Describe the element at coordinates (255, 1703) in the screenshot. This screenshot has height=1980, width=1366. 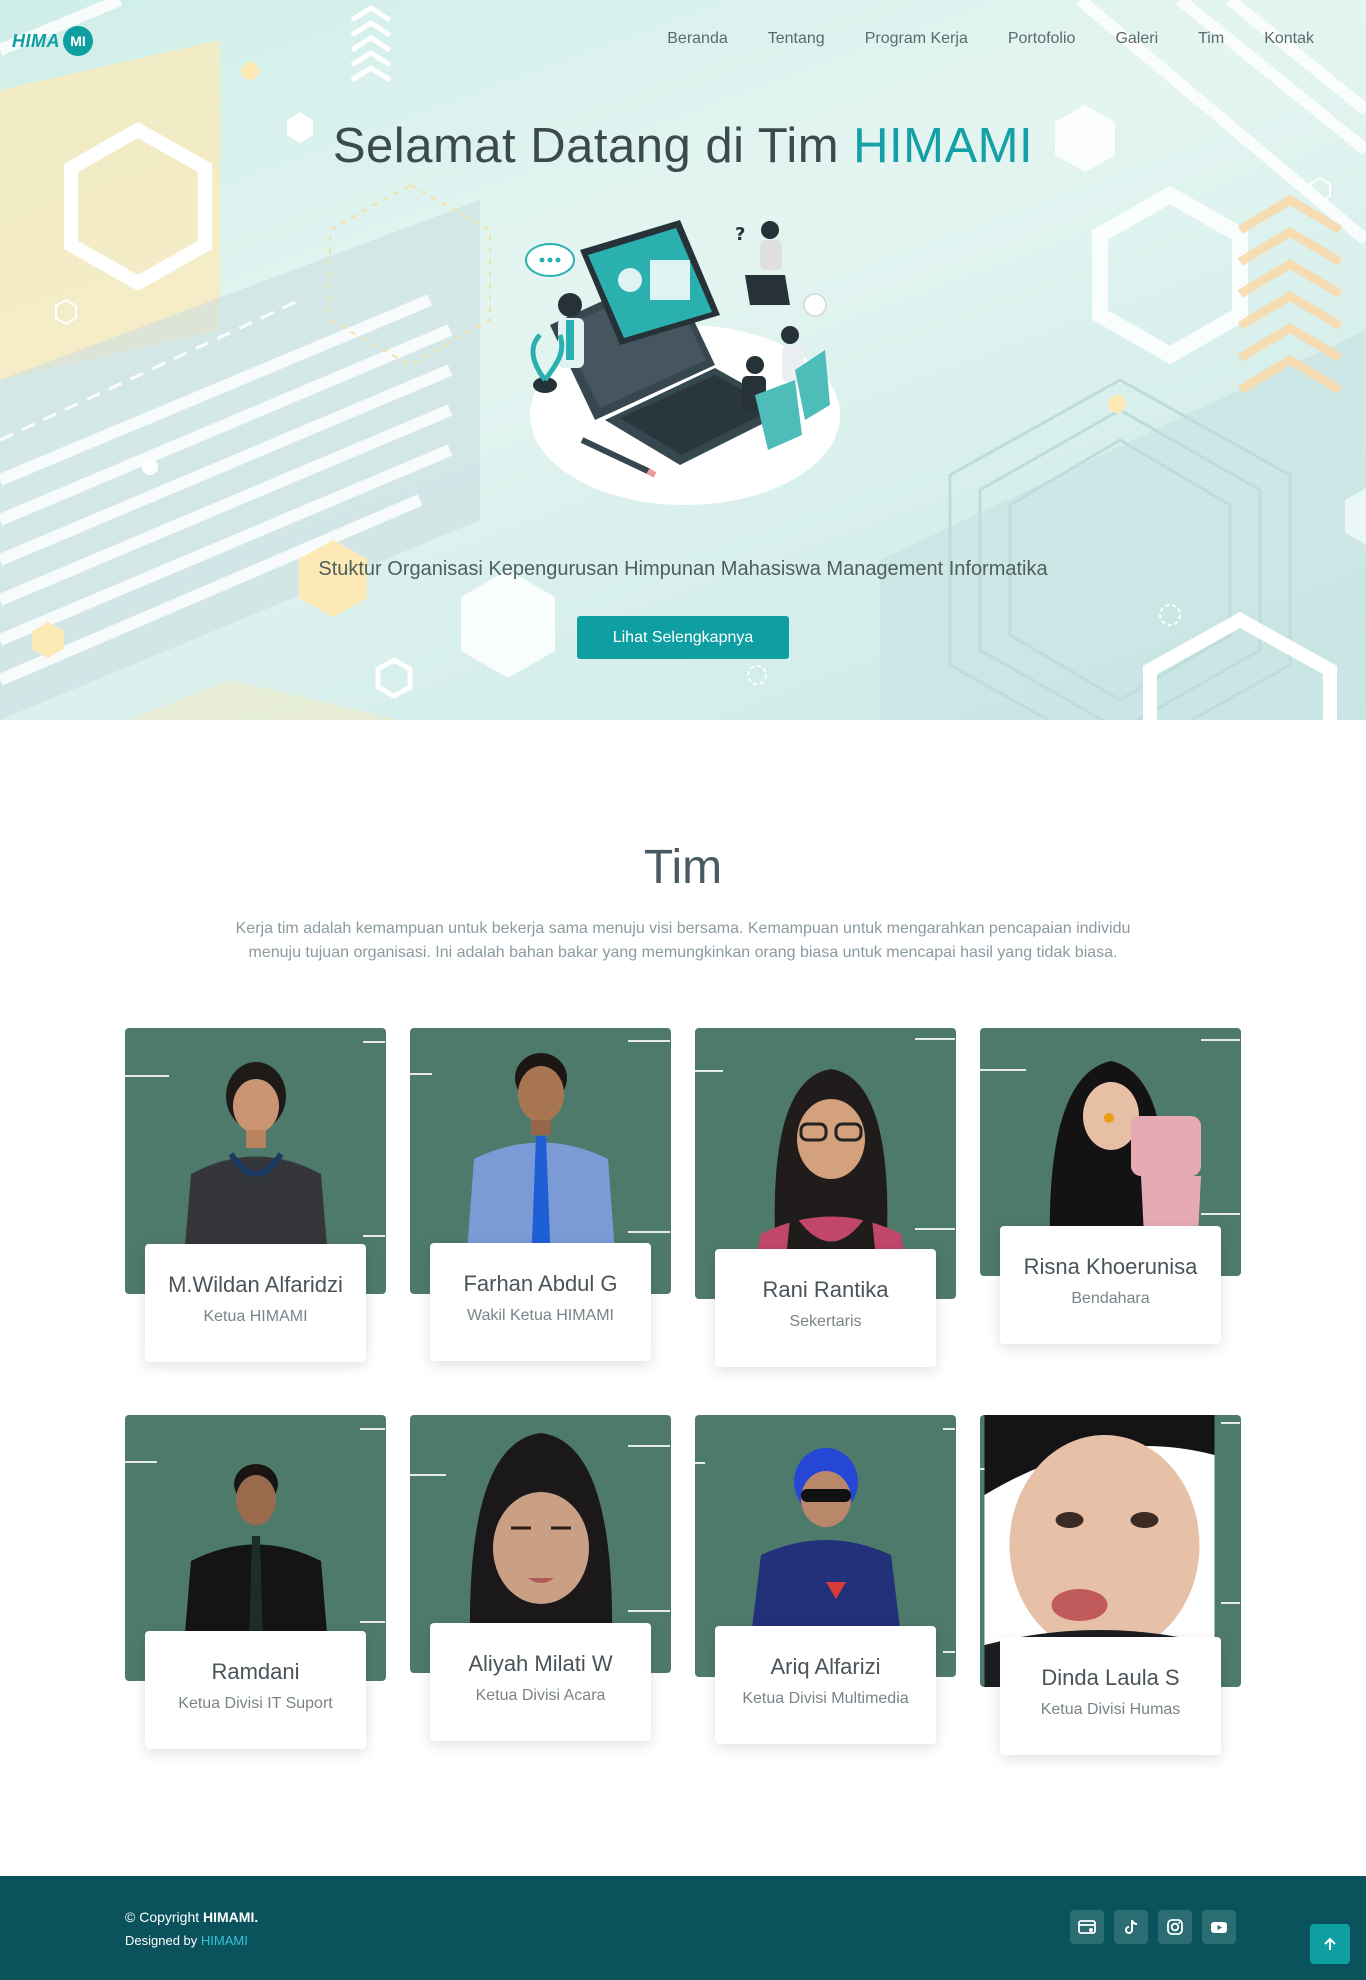
I see `member-role: Ketua Divisi IT Suport` at that location.